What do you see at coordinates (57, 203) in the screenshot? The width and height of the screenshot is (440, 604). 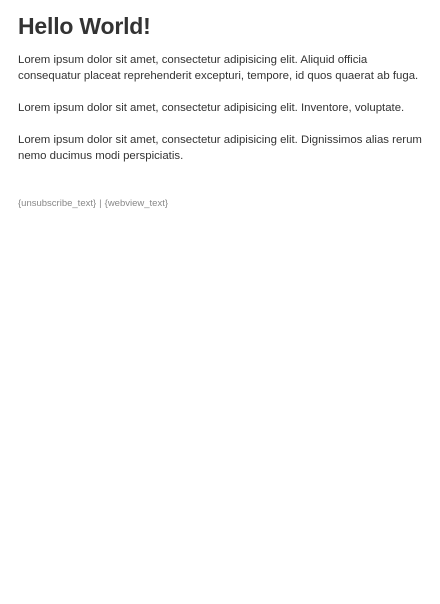 I see `unsubscribe-link: {unsubscribe_text}` at bounding box center [57, 203].